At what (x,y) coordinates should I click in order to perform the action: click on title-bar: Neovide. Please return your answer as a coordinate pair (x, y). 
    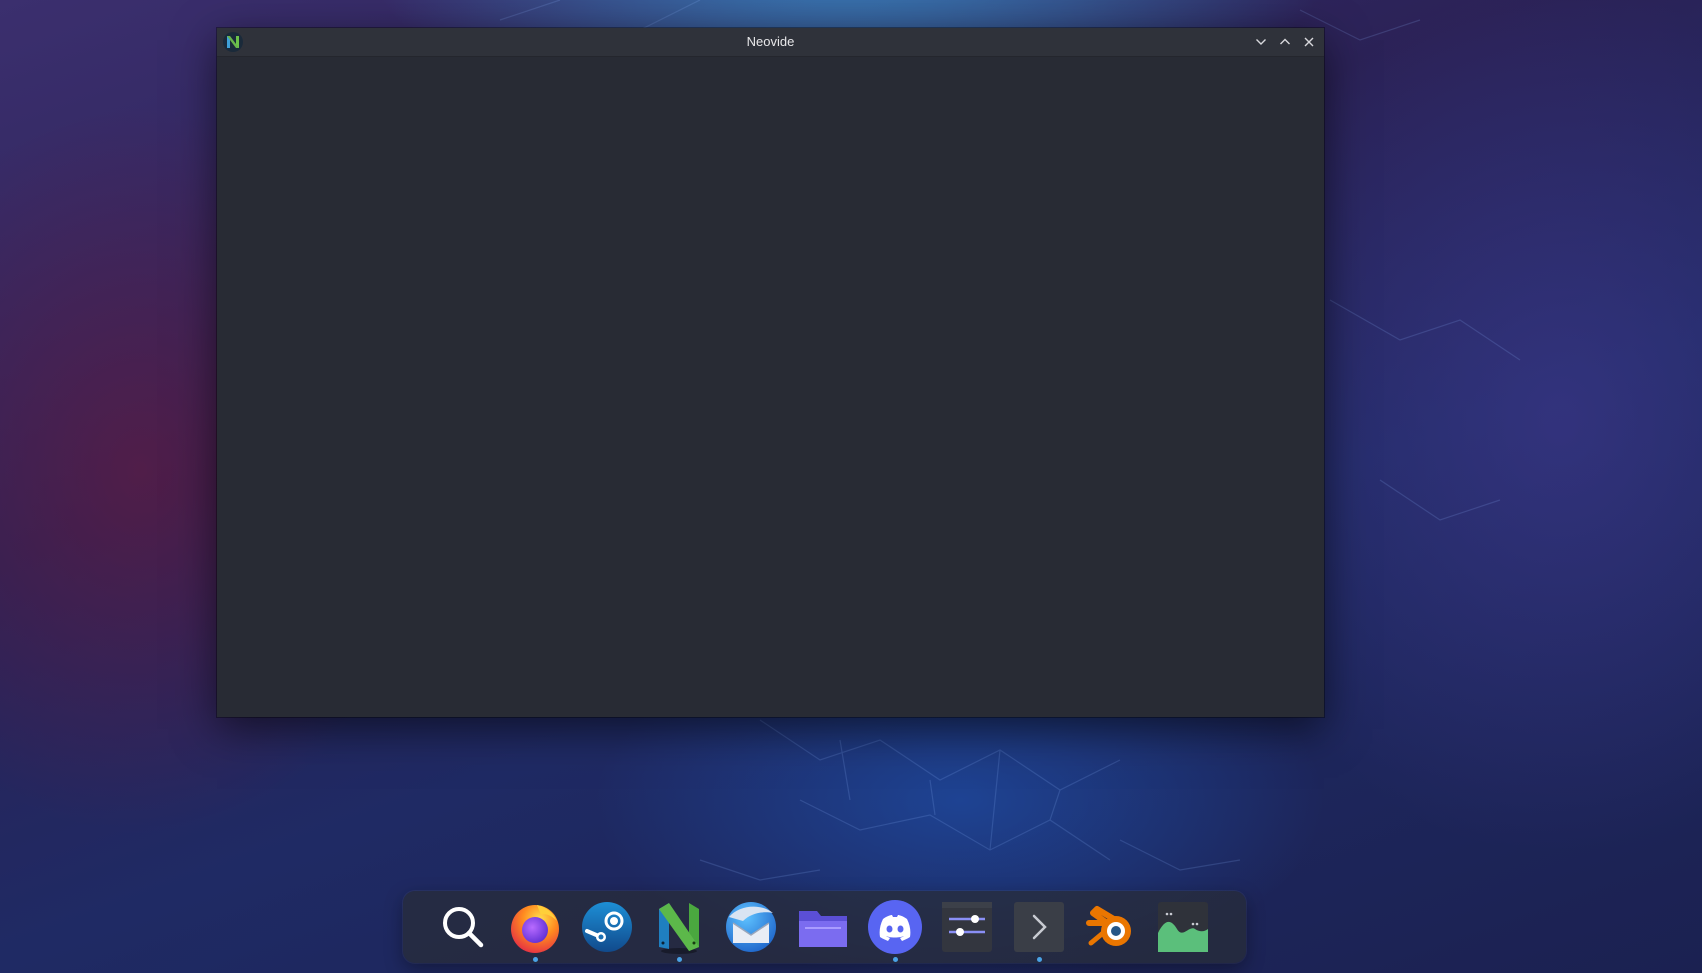
    Looking at the image, I should click on (770, 42).